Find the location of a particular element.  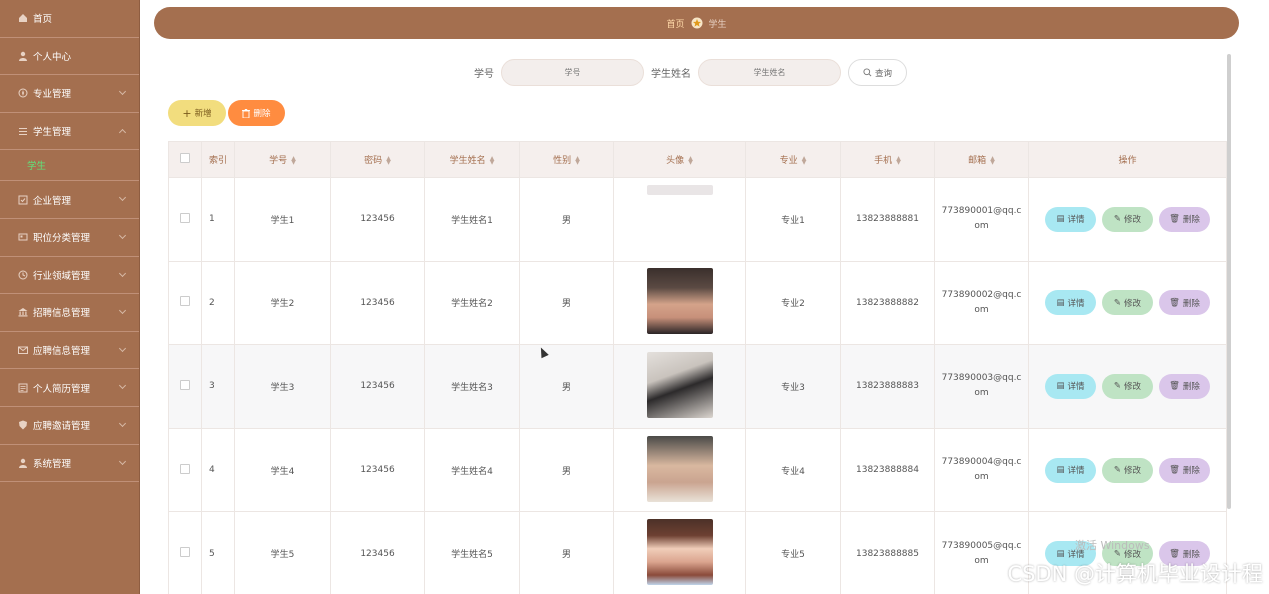

sidebar-item-recruitment: 招聘信息管理 is located at coordinates (69, 313).